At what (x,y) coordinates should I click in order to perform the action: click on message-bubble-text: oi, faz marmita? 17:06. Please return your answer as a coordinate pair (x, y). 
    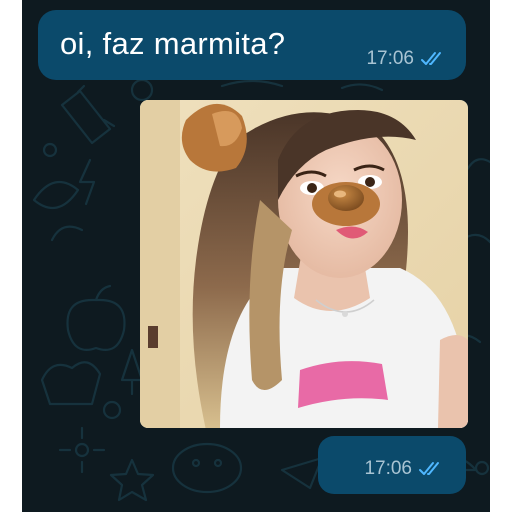
    Looking at the image, I should click on (252, 45).